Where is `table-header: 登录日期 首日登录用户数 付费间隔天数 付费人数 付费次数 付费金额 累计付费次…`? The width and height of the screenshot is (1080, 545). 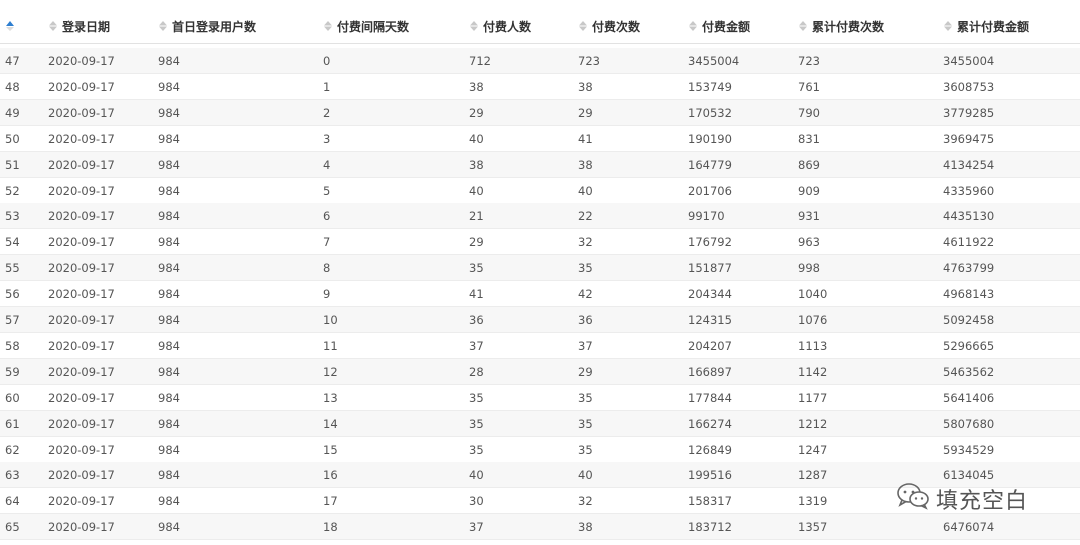 table-header: 登录日期 首日登录用户数 付费间隔天数 付费人数 付费次数 付费金额 累计付费次… is located at coordinates (540, 22).